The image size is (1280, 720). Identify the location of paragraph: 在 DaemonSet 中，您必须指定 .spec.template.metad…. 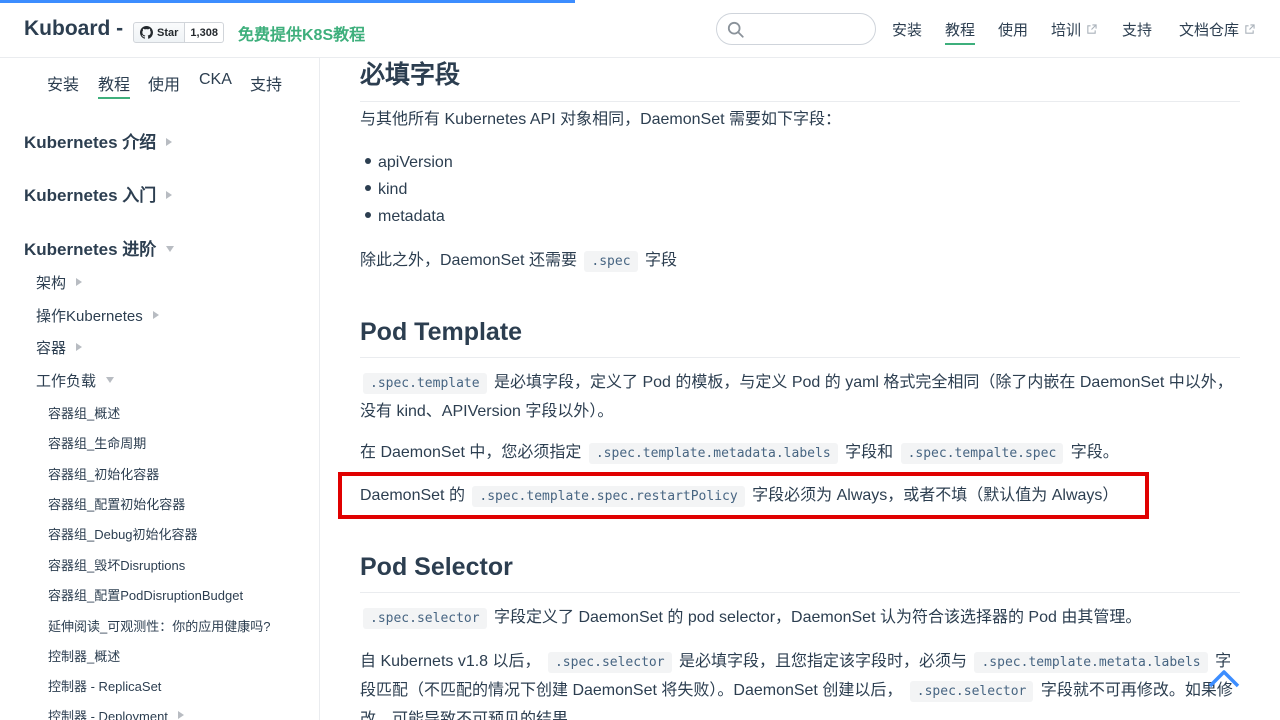
(800, 453).